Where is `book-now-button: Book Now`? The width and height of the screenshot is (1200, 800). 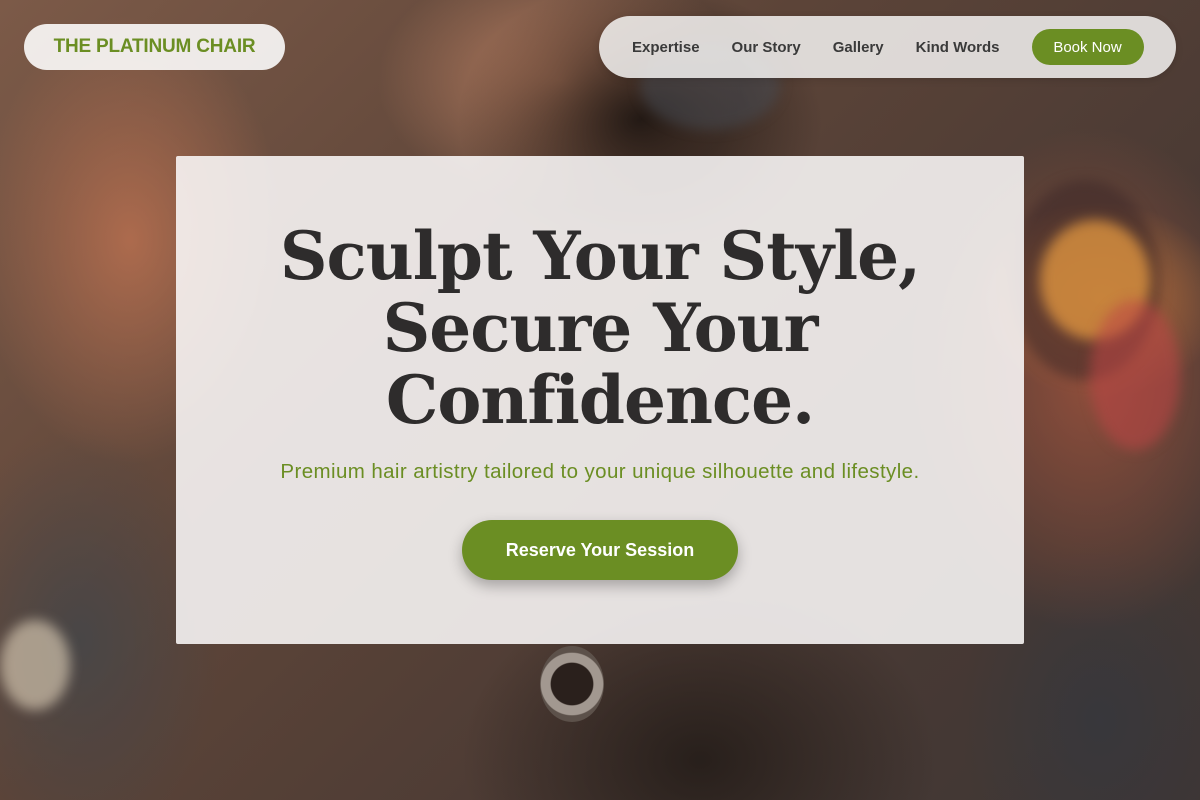
book-now-button: Book Now is located at coordinates (1087, 47).